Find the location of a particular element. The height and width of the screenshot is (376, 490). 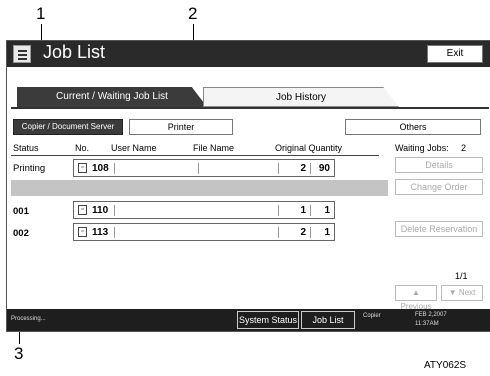

callout-1: 1 is located at coordinates (41, 13).